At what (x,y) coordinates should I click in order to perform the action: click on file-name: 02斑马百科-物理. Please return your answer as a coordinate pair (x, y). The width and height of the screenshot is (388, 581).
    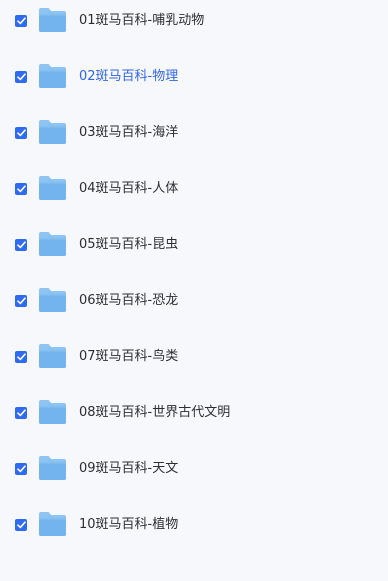
    Looking at the image, I should click on (129, 76).